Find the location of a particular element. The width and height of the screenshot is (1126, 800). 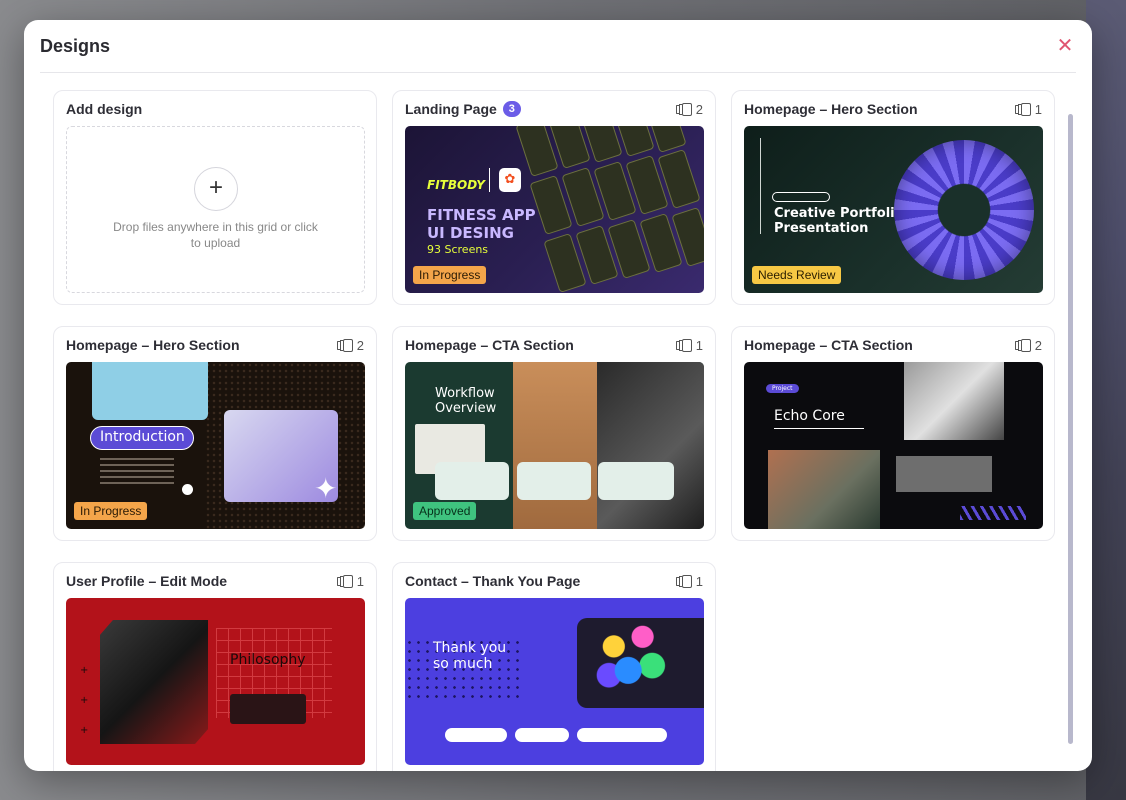

fabric-image is located at coordinates (954, 401).